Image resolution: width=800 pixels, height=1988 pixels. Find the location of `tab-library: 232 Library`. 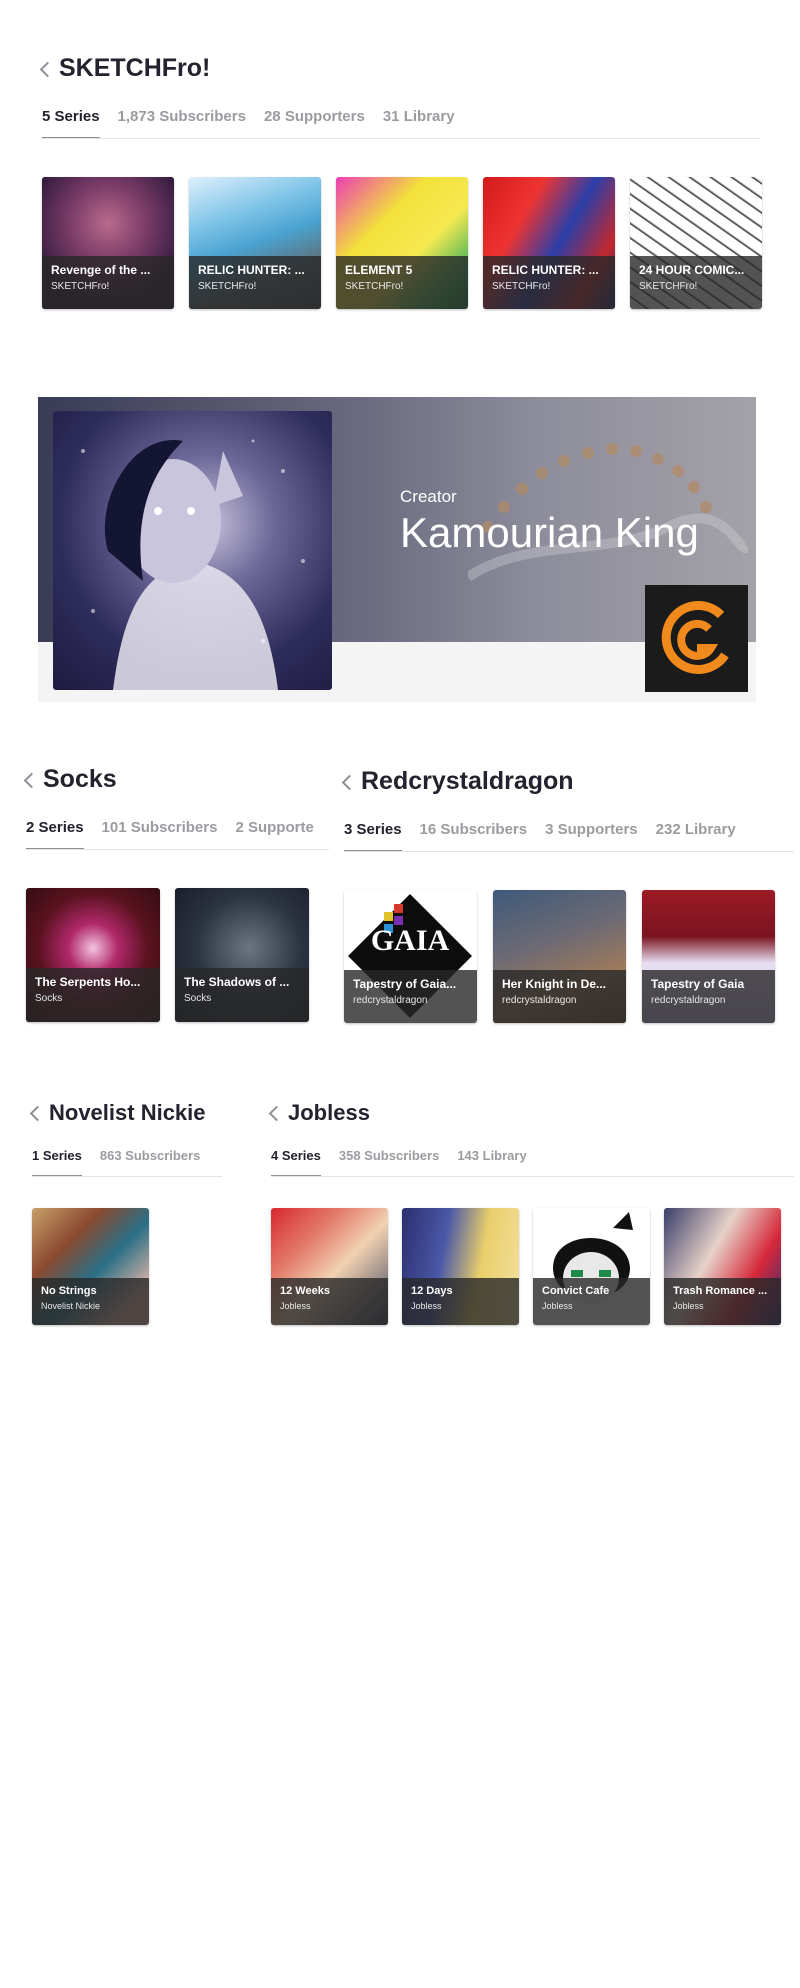

tab-library: 232 Library is located at coordinates (696, 836).